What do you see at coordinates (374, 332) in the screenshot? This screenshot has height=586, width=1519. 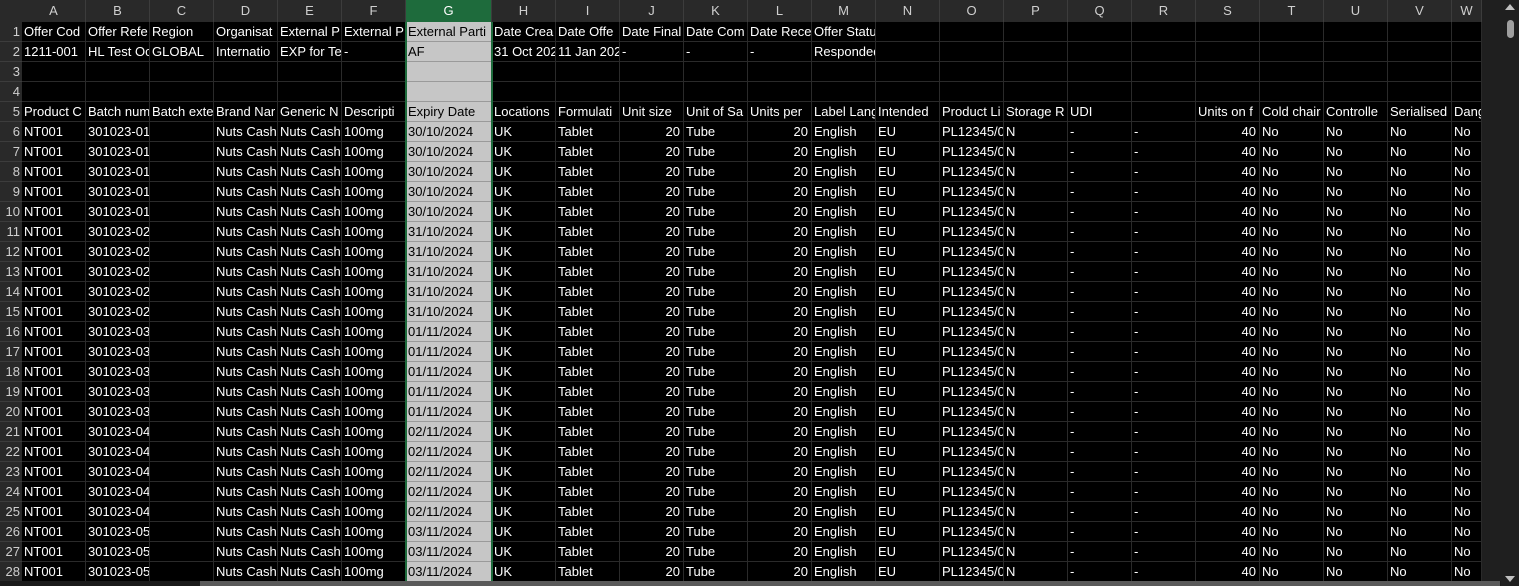 I see `cell-f16: 100mg` at bounding box center [374, 332].